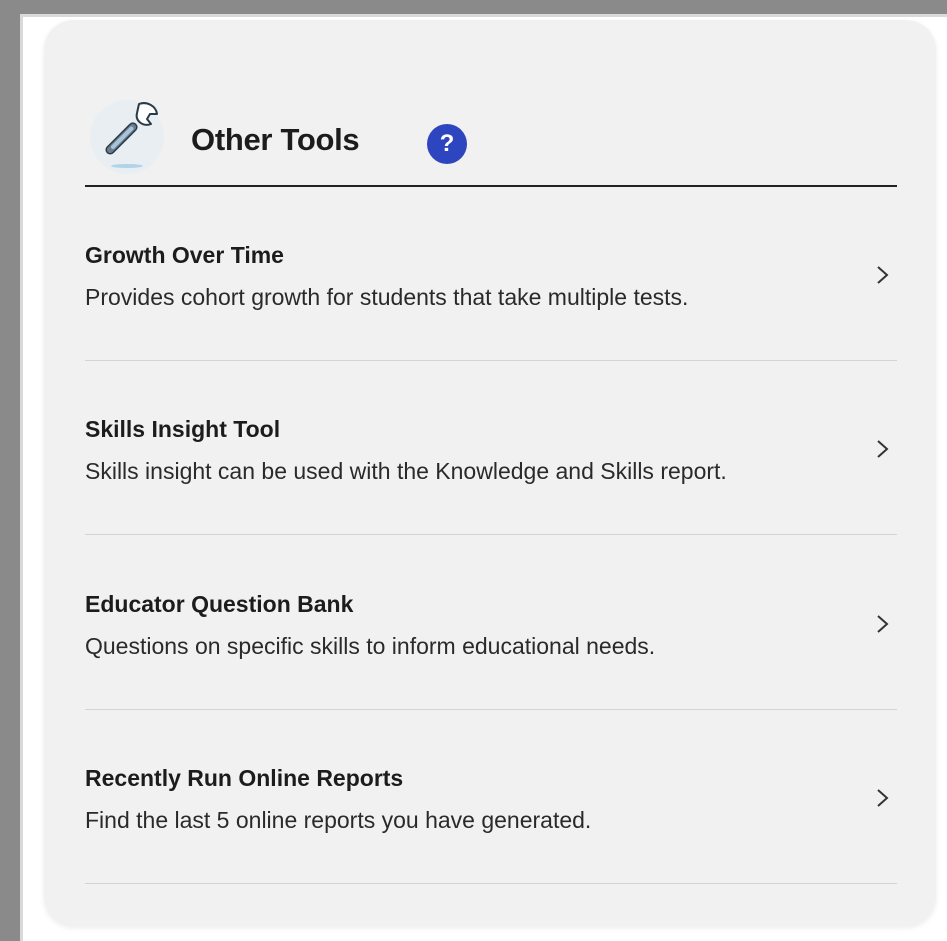  I want to click on window-frame-inner-top, so click(483, 15).